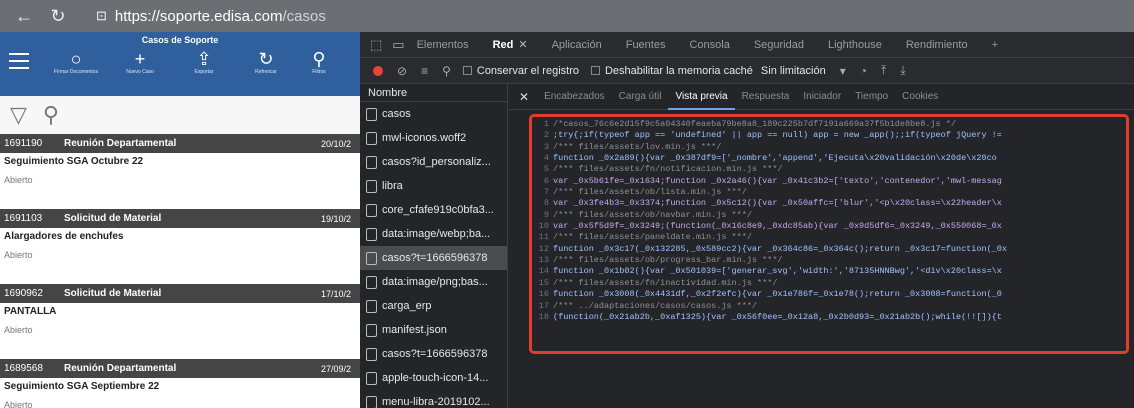  Describe the element at coordinates (180, 143) in the screenshot. I see `case-header-row: 1691190 Reunión Departamental 20/10/2` at that location.